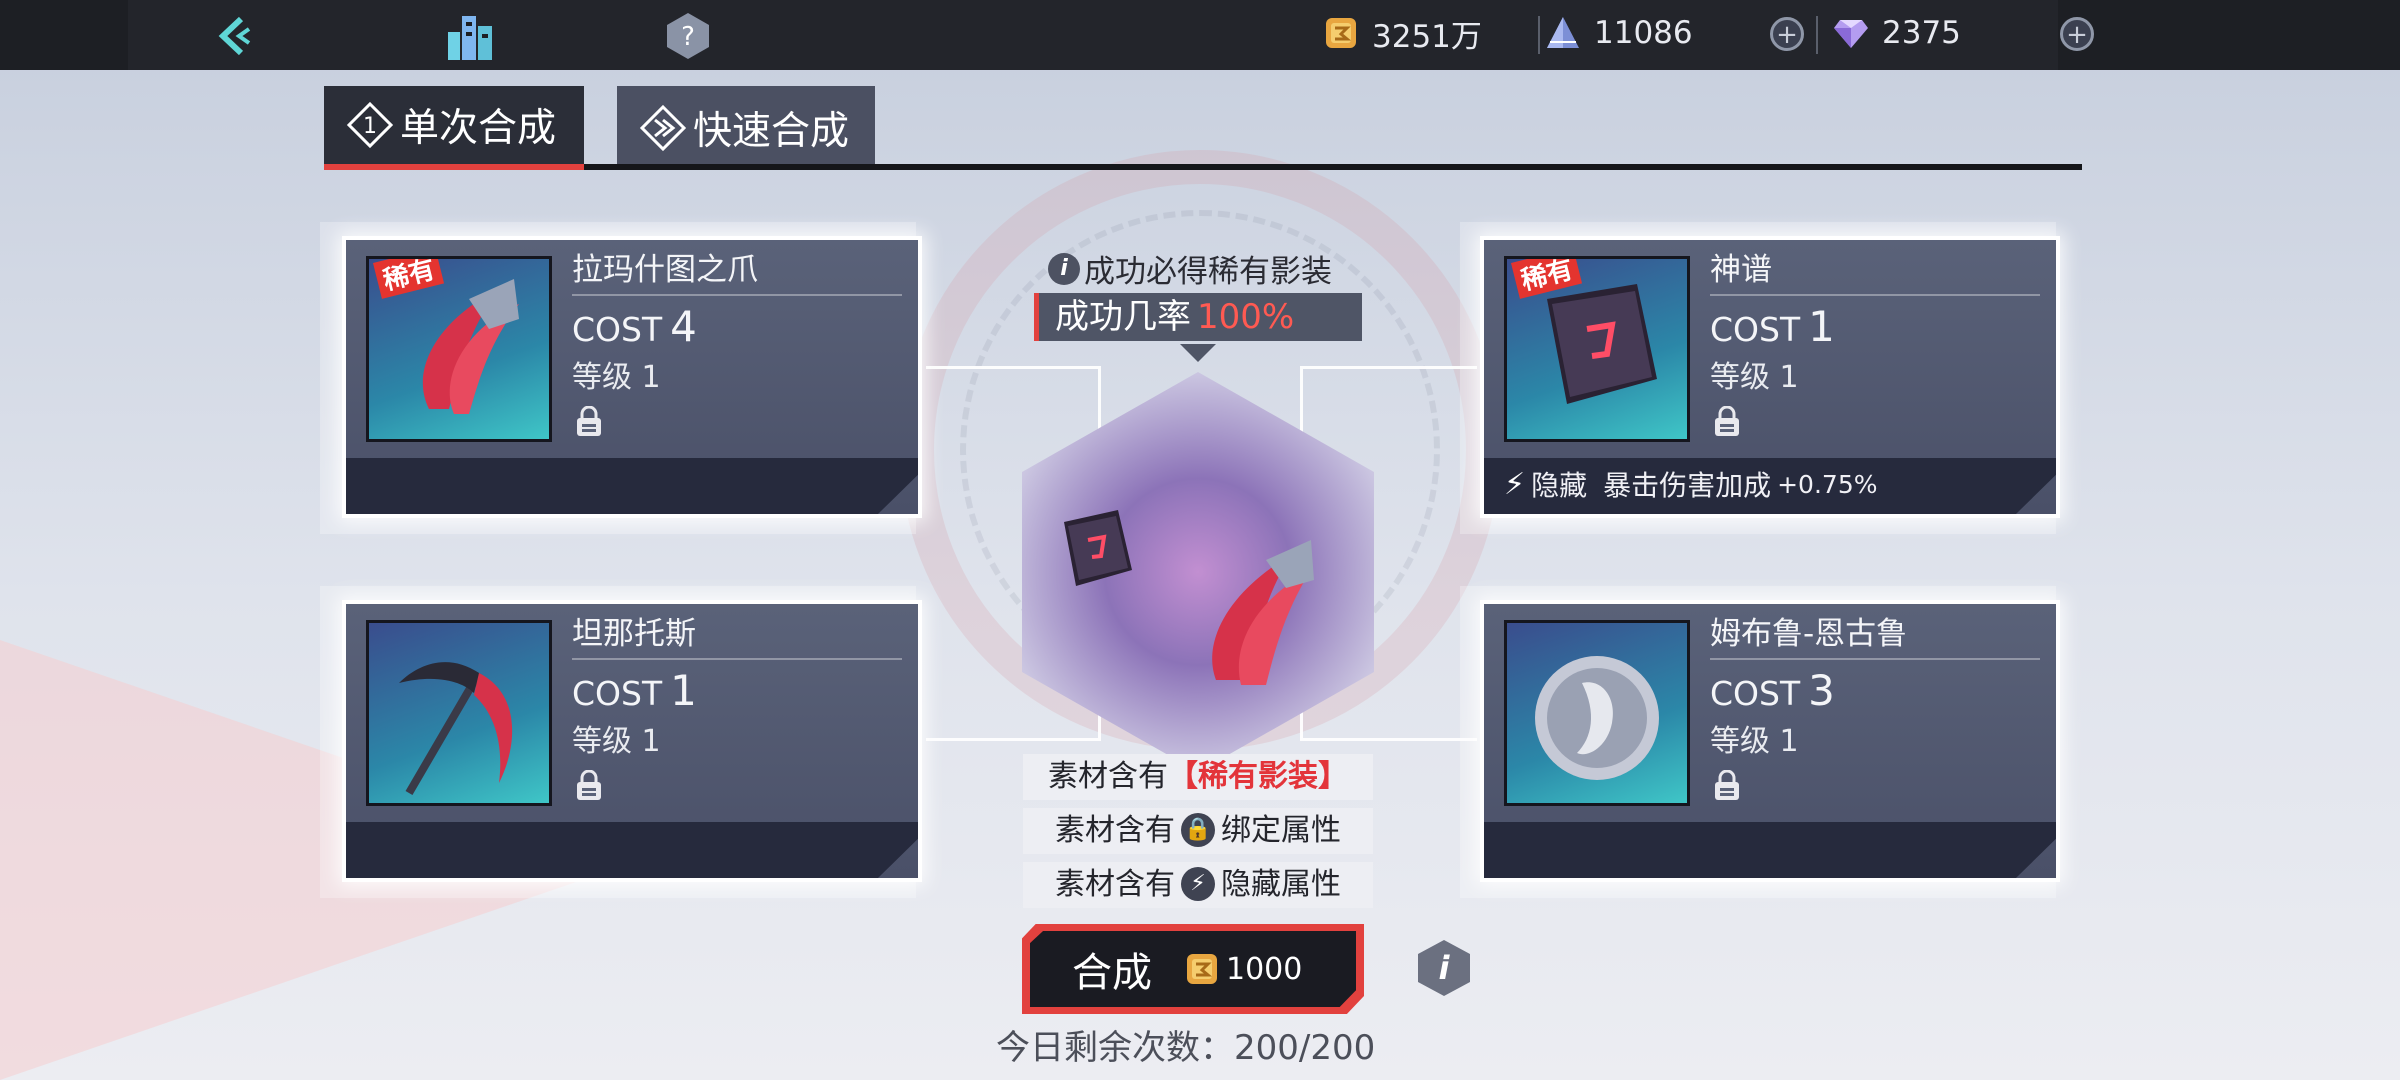 The image size is (2400, 1080). What do you see at coordinates (1921, 33) in the screenshot?
I see `diamond-amount: 2375` at bounding box center [1921, 33].